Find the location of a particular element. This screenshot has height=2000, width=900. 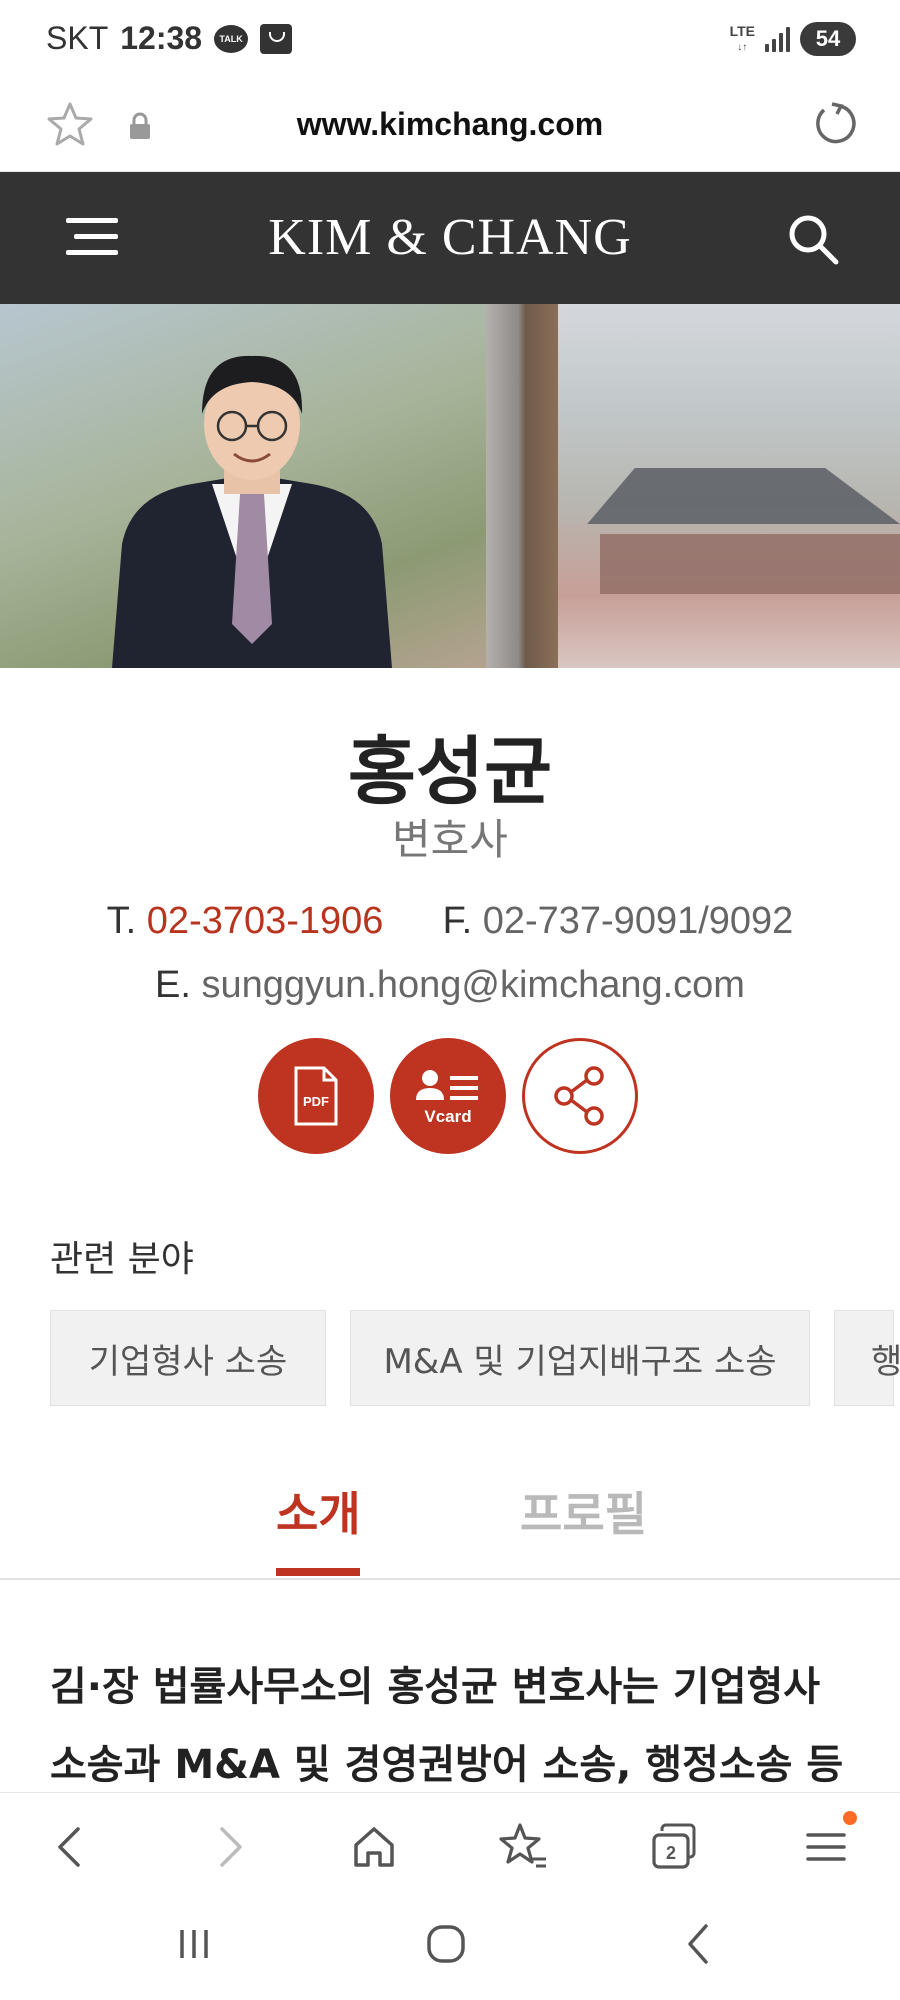

related-areas-list: 기업형사 소송 M&A 및 기업지배구조 소송 행 is located at coordinates (475, 1358).